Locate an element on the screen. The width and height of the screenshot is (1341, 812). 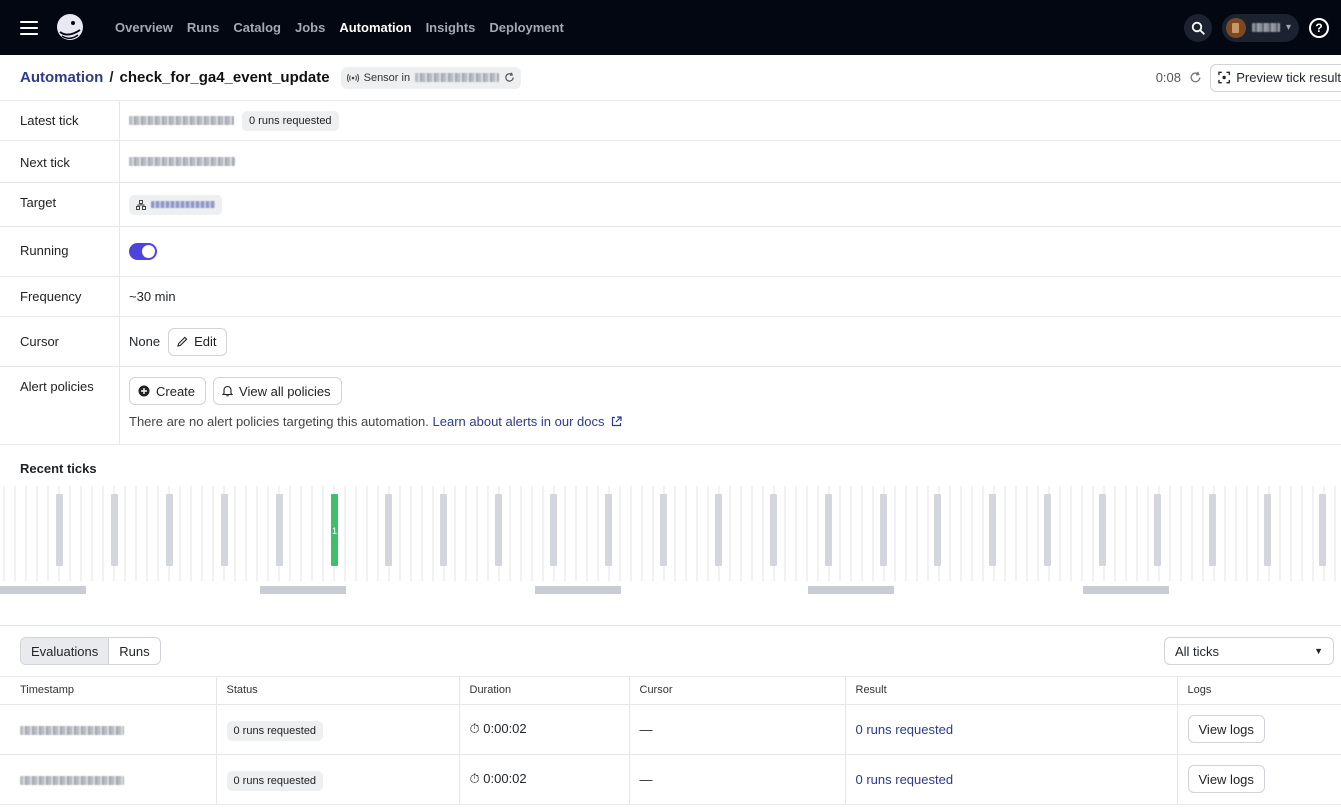
search-icon is located at coordinates (1198, 28).